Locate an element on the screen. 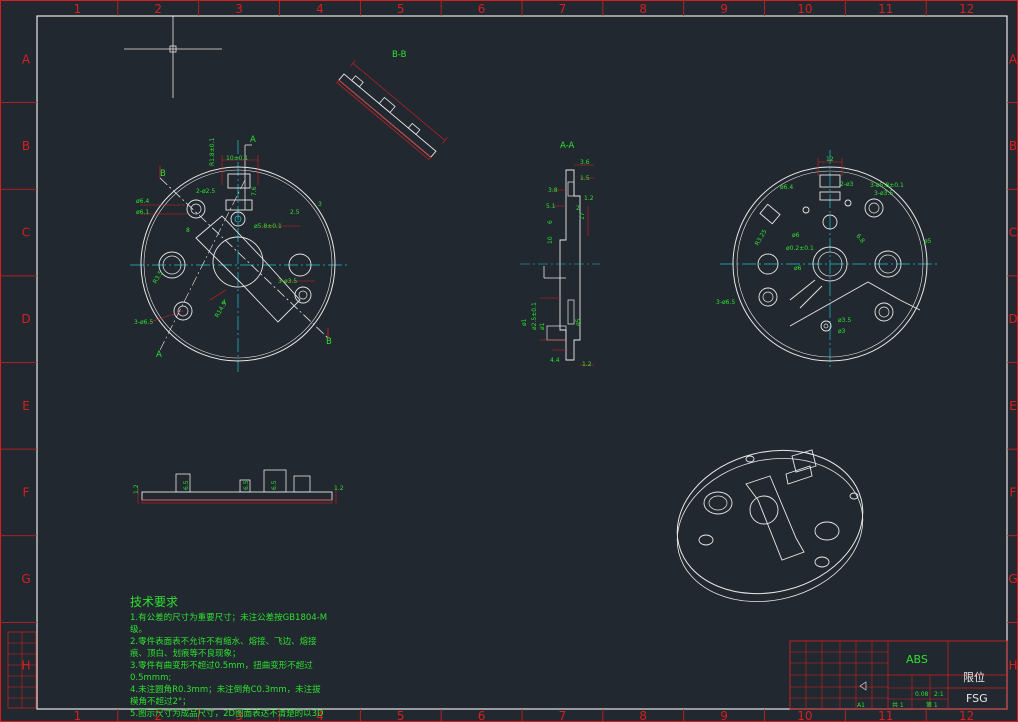 This screenshot has height=722, width=1018. column-label: 4 is located at coordinates (320, 9).